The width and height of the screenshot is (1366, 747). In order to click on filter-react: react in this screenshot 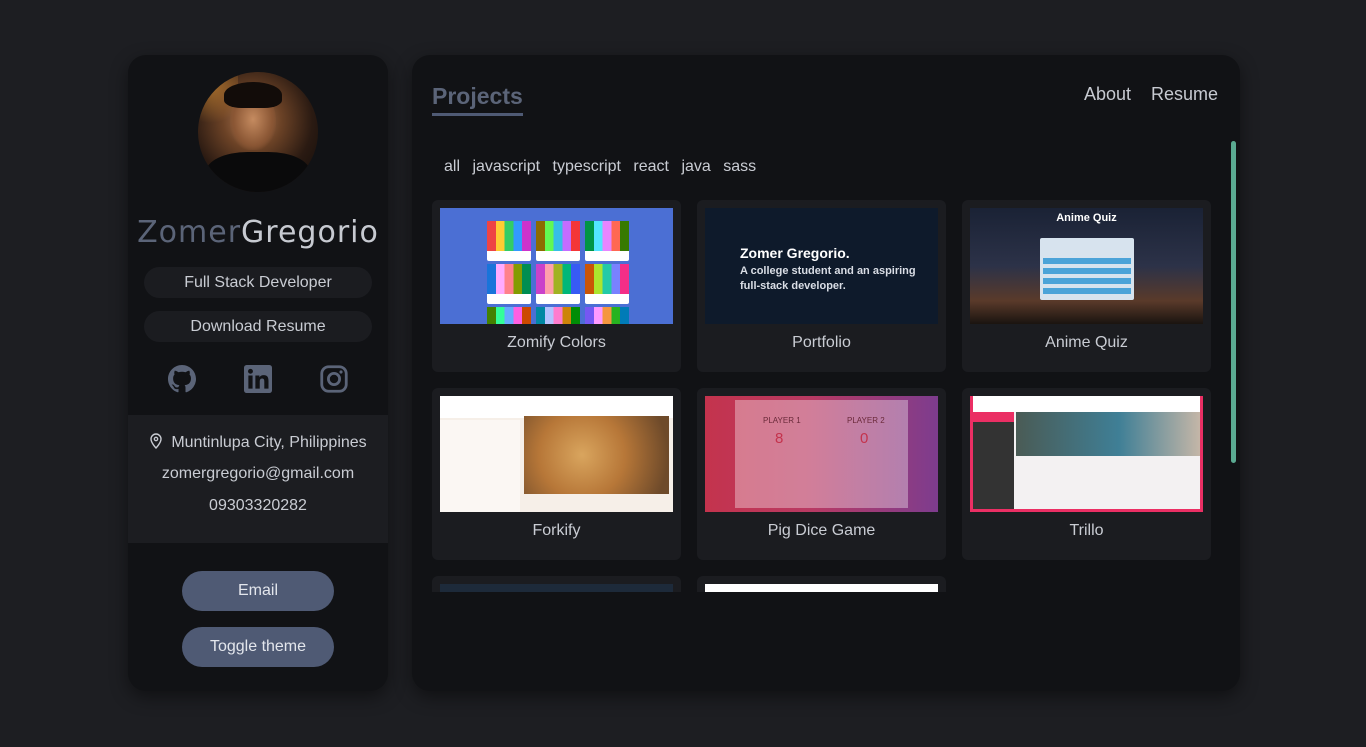, I will do `click(651, 166)`.